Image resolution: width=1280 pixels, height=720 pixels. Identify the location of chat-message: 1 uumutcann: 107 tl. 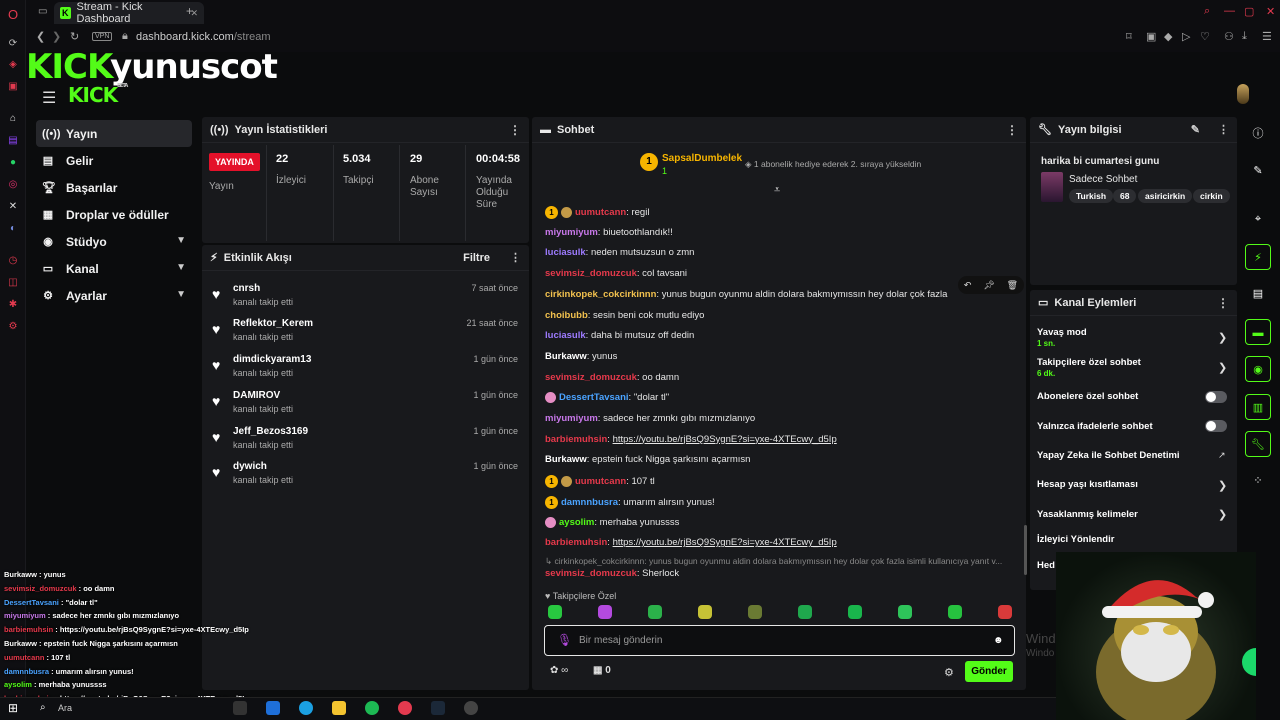
(600, 482).